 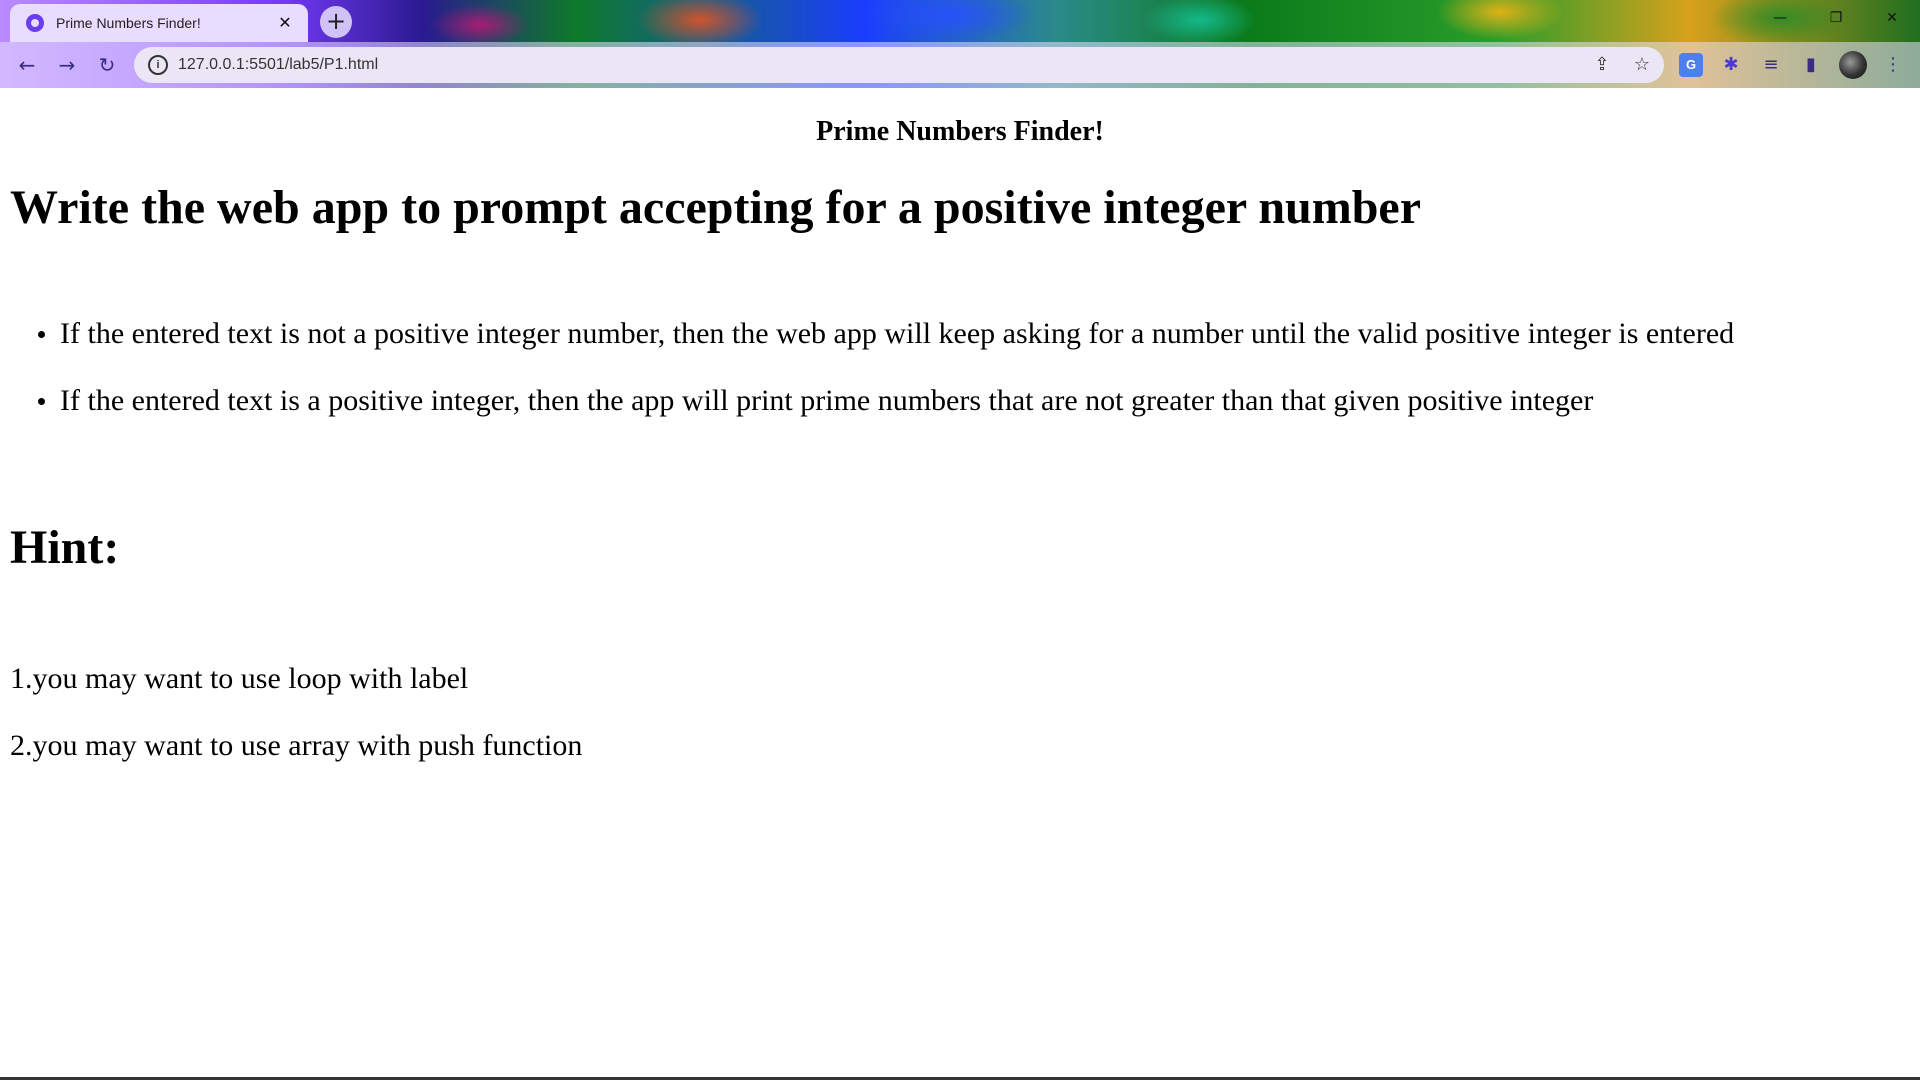 I want to click on new-tab-button: +, so click(x=336, y=22).